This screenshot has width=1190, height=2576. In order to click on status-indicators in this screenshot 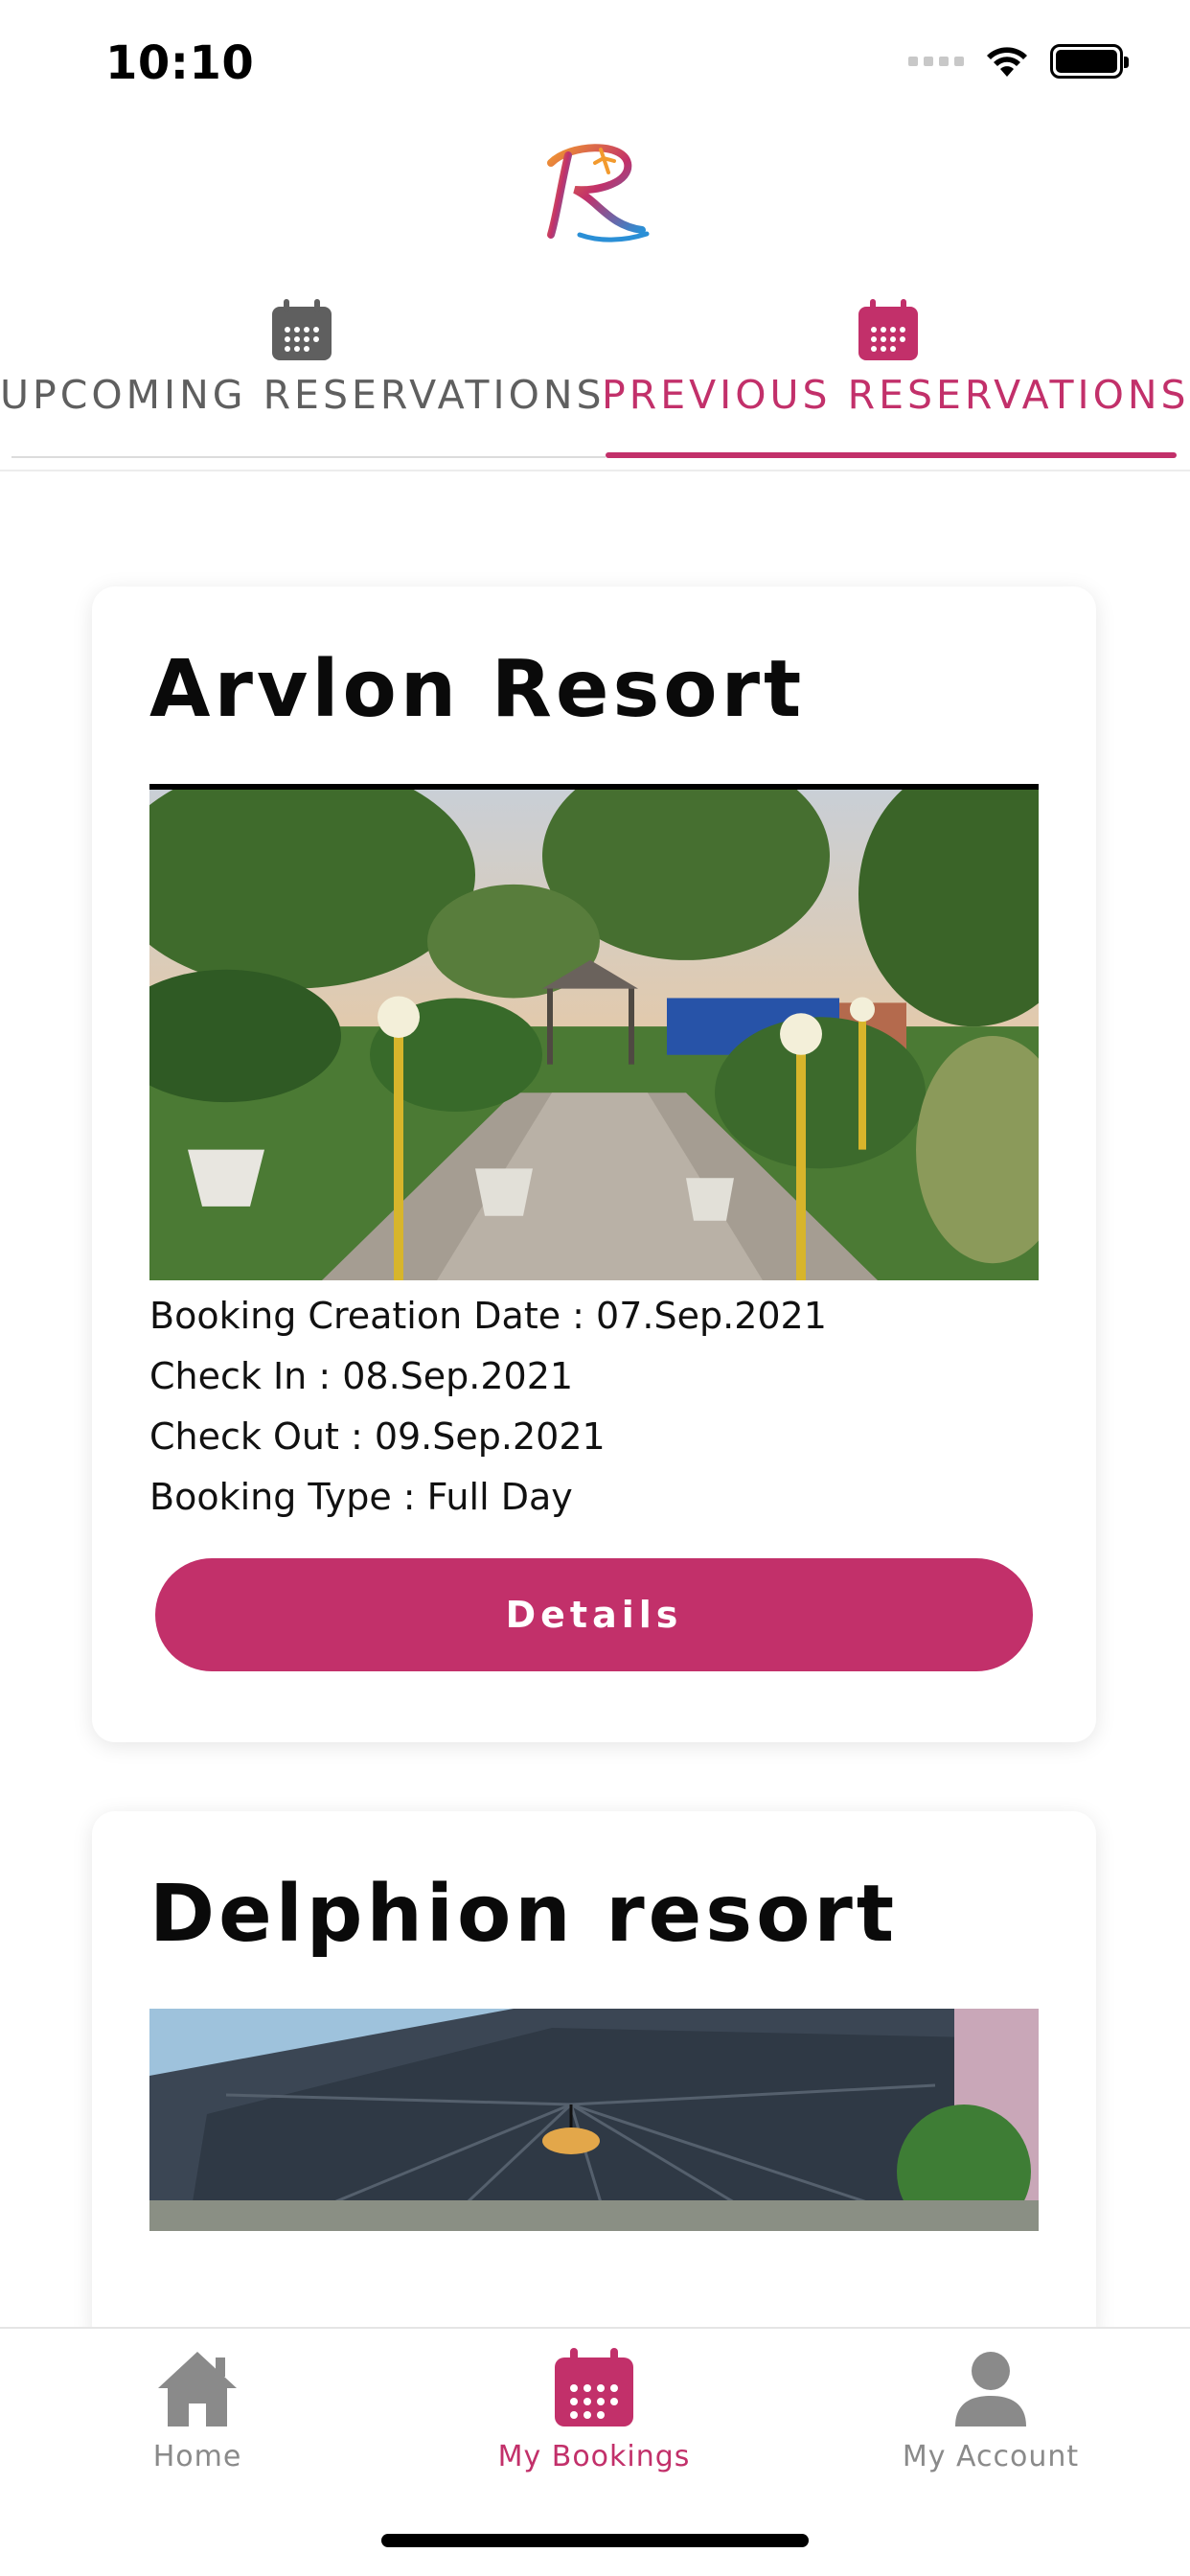, I will do `click(1018, 62)`.